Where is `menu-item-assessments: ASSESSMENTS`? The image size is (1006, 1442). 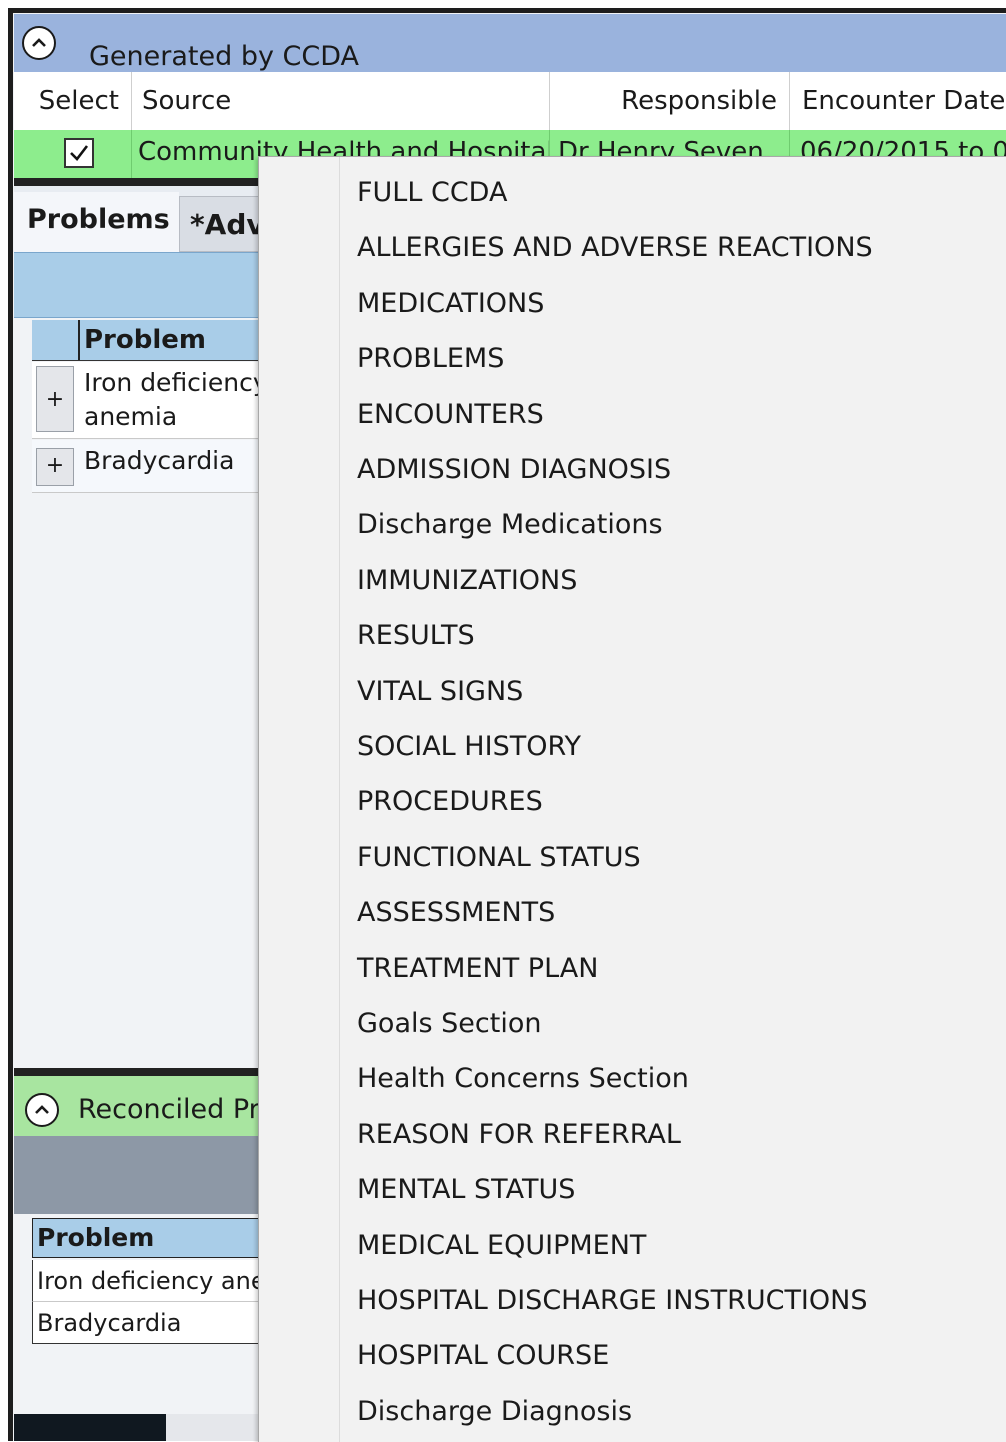 menu-item-assessments: ASSESSMENTS is located at coordinates (456, 912).